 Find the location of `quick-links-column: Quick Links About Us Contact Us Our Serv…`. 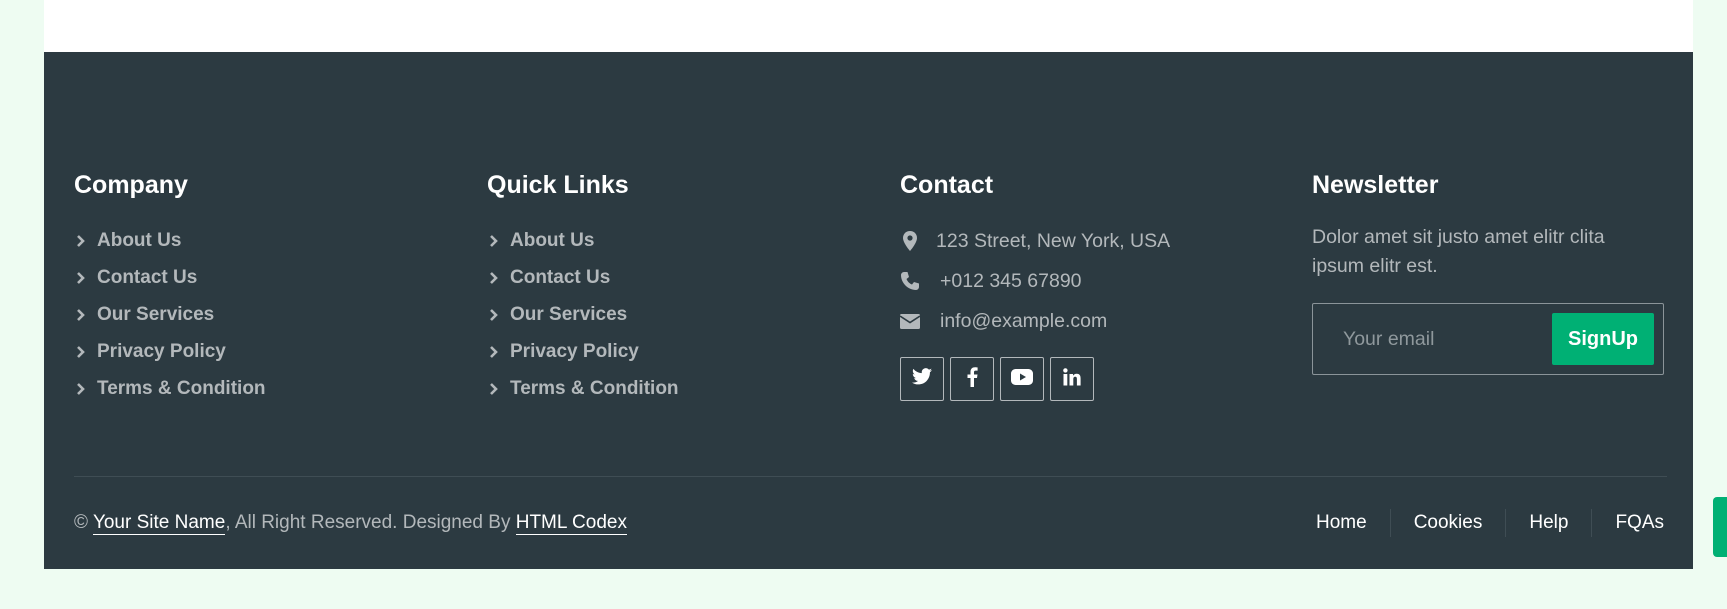

quick-links-column: Quick Links About Us Contact Us Our Serv… is located at coordinates (677, 288).